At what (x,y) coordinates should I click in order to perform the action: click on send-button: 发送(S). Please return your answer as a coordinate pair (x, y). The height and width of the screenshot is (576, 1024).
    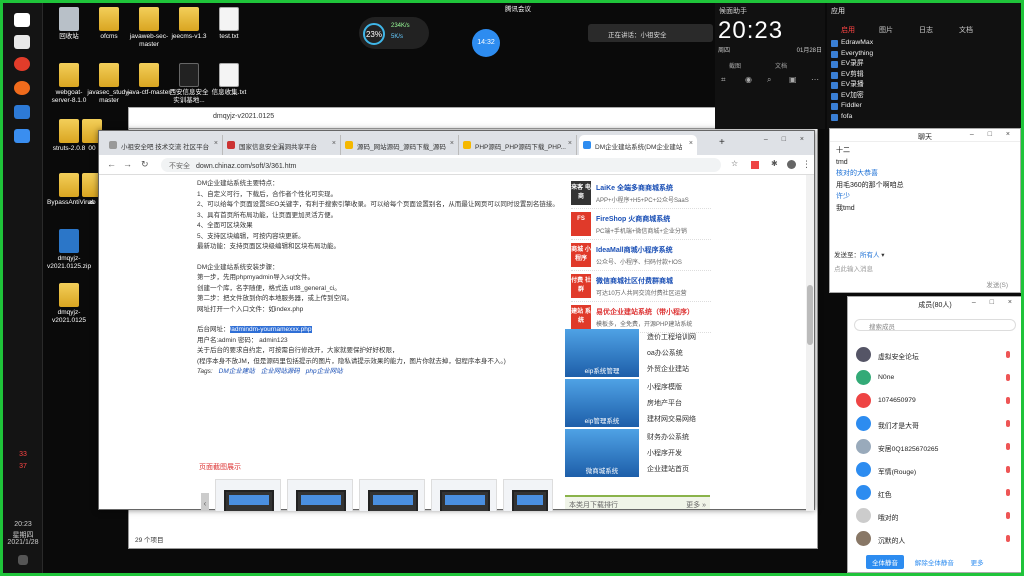
    Looking at the image, I should click on (997, 284).